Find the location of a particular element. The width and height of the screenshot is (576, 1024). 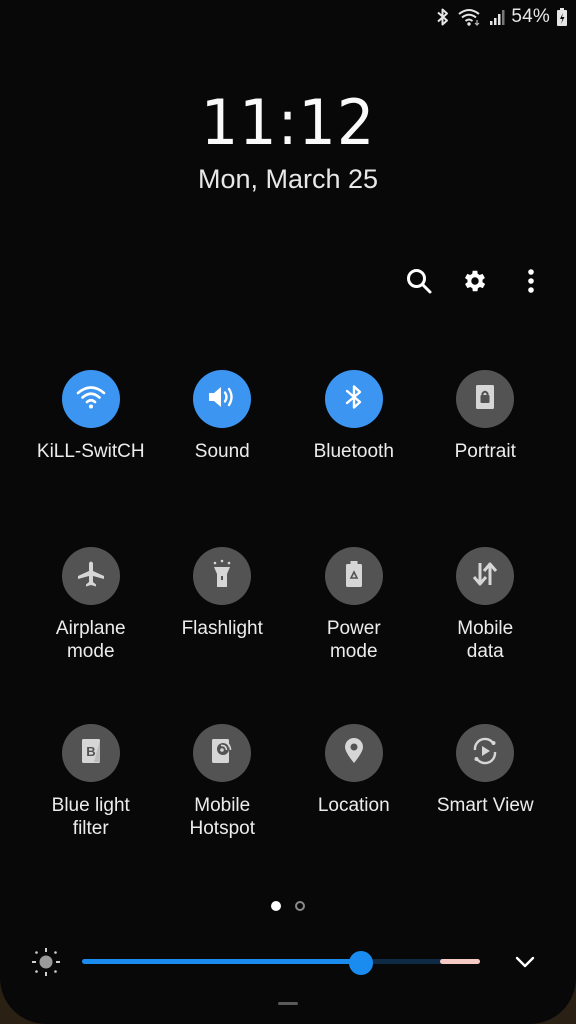

settings-button is located at coordinates (475, 283).